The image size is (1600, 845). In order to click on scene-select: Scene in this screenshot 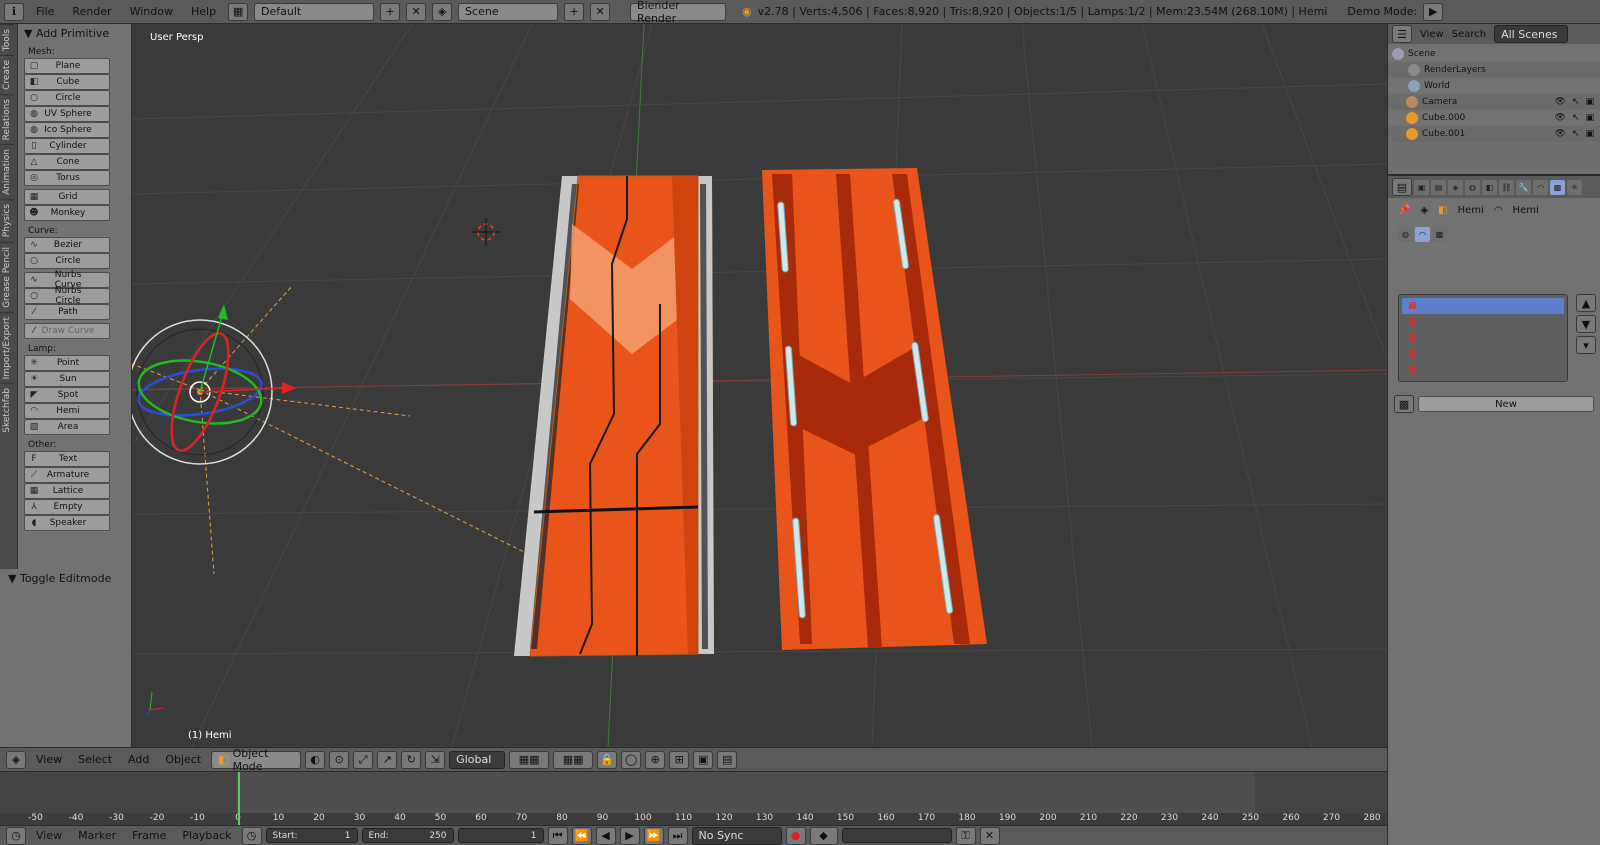, I will do `click(508, 11)`.